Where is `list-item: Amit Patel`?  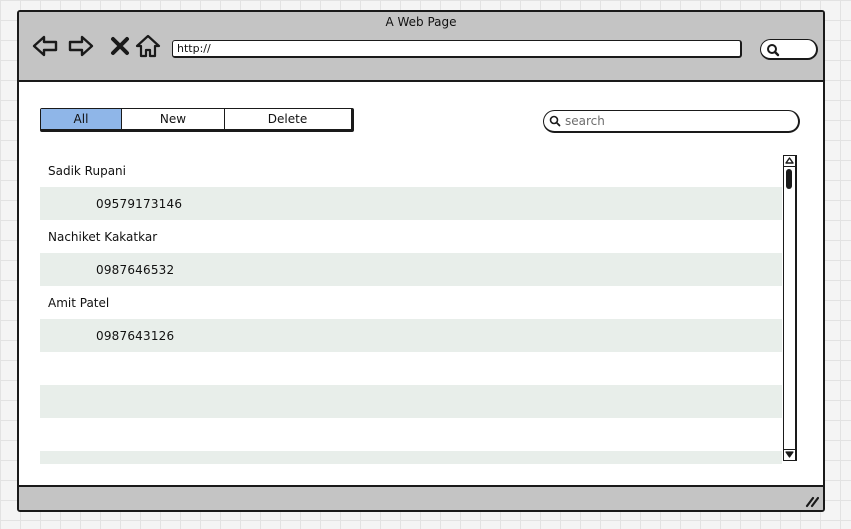 list-item: Amit Patel is located at coordinates (411, 302).